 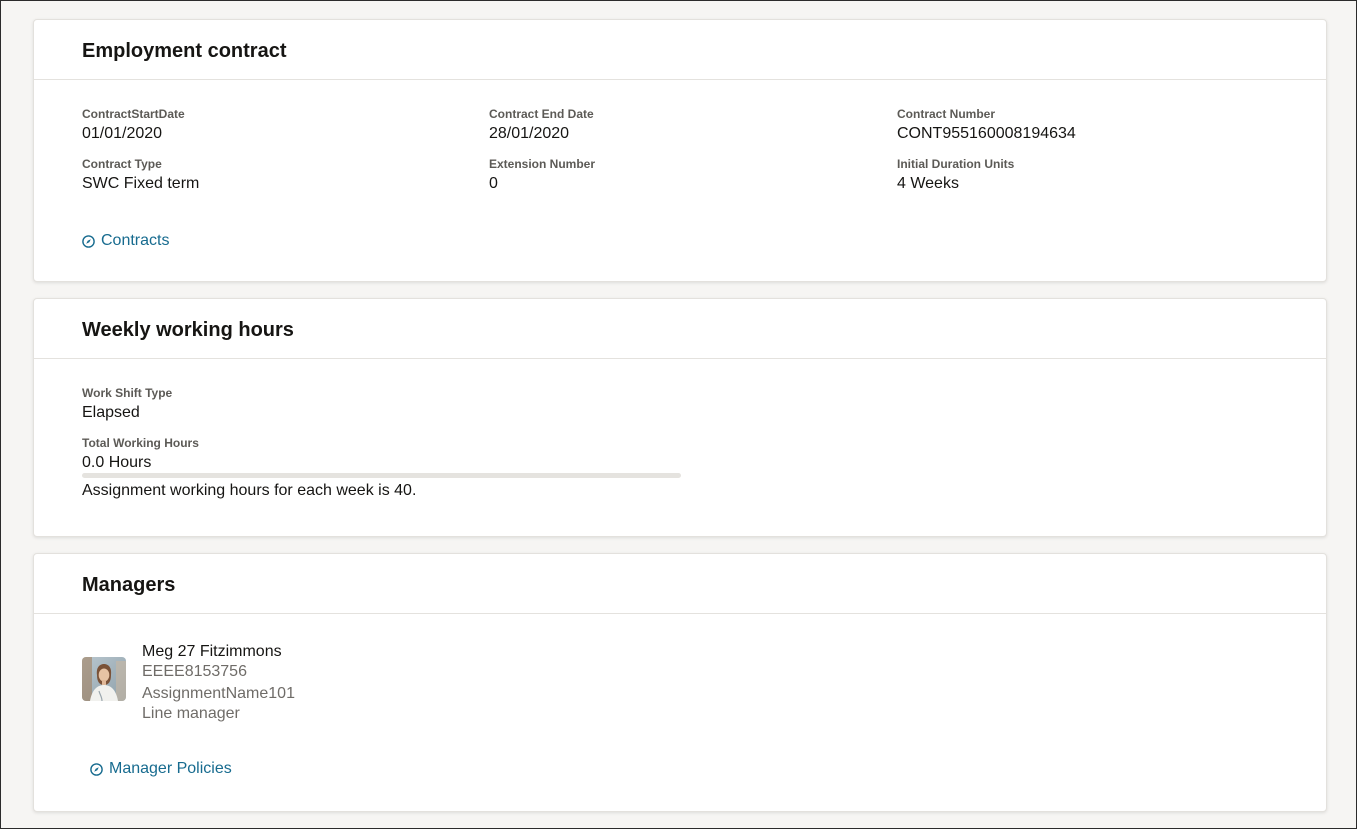 I want to click on contracts-link-label: Contracts, so click(x=135, y=240).